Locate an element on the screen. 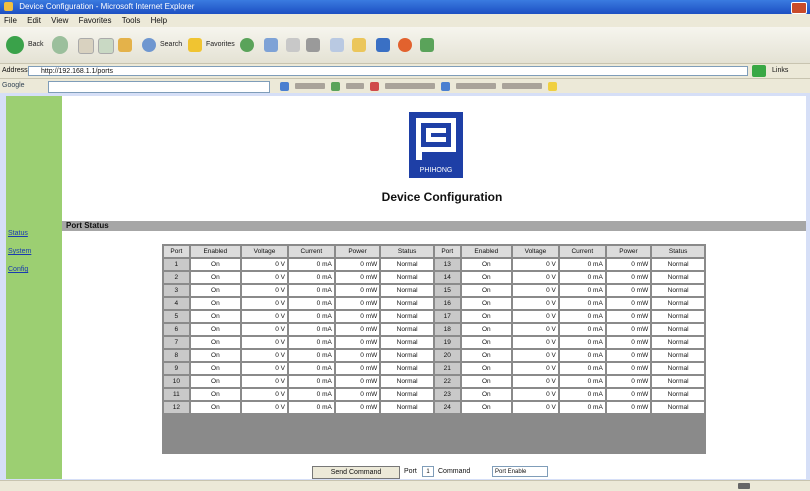 The image size is (810, 491). go-button is located at coordinates (759, 71).